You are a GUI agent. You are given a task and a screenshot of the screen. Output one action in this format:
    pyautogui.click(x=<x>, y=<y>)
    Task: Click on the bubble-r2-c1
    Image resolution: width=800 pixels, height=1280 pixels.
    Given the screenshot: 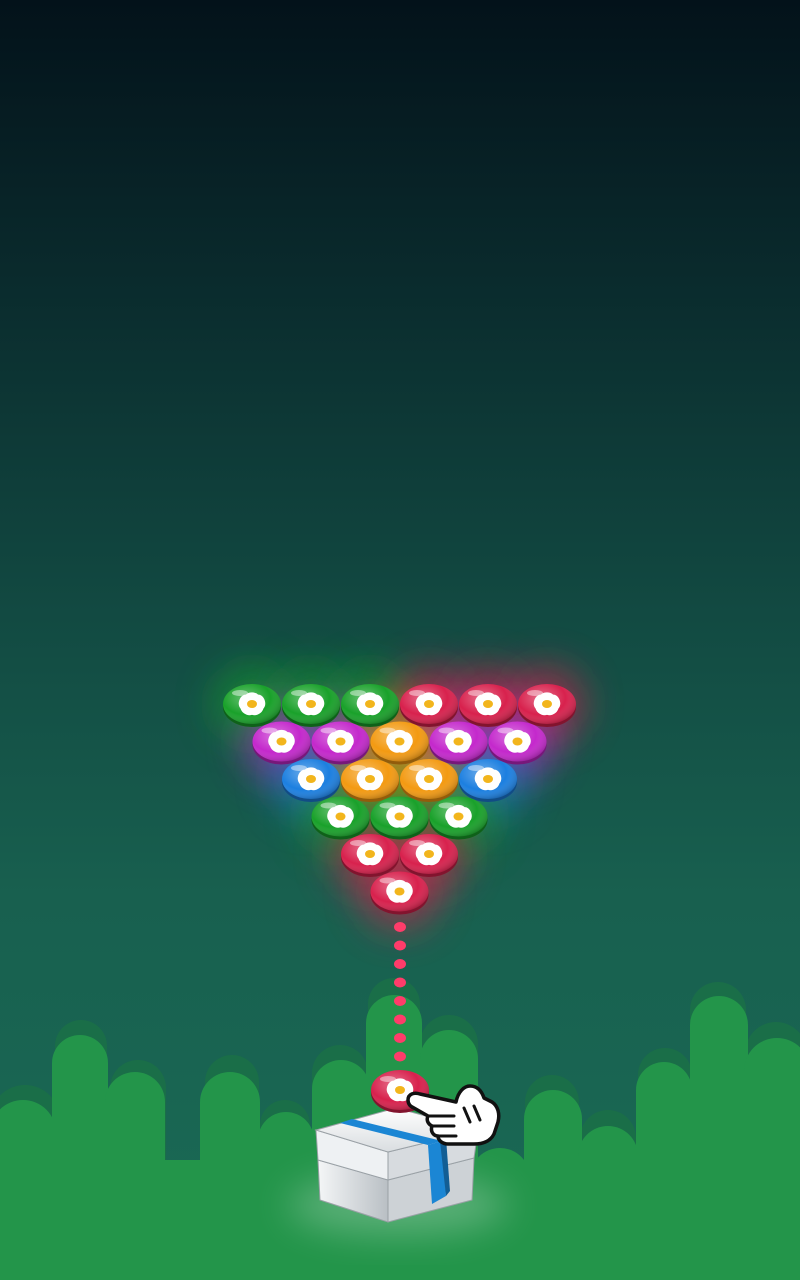 What is the action you would take?
    pyautogui.click(x=370, y=780)
    